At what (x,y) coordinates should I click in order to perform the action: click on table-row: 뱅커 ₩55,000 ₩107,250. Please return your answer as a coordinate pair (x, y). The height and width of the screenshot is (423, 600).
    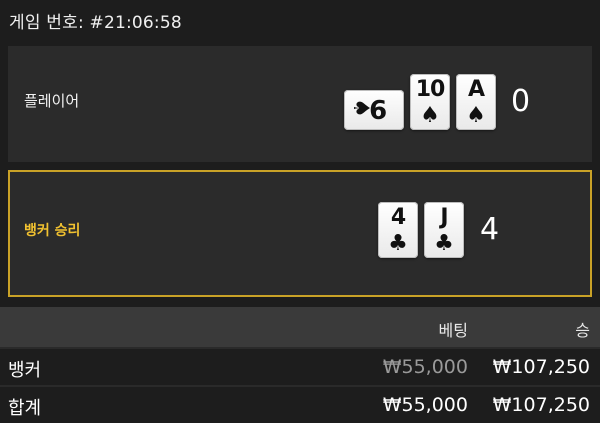
    Looking at the image, I should click on (300, 366).